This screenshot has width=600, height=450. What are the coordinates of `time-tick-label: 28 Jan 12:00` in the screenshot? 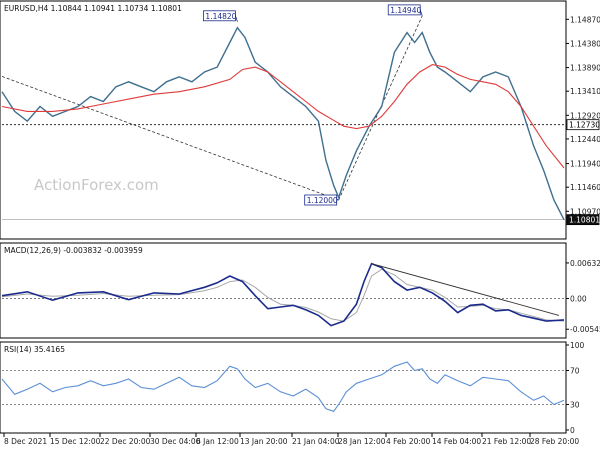 It's located at (362, 441).